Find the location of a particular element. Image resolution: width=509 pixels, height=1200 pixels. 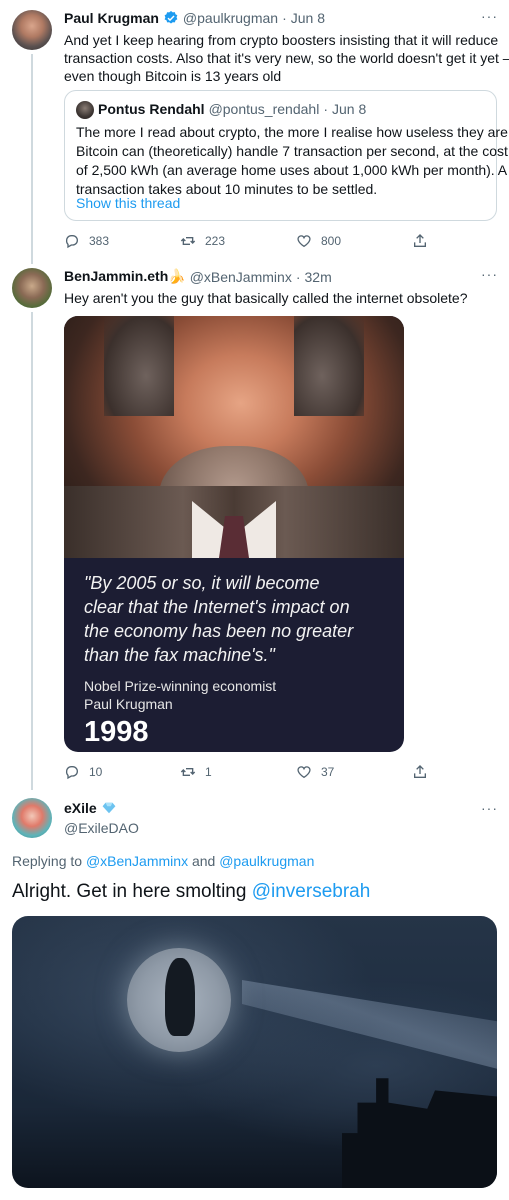

author-handle: @ExileDAO is located at coordinates (101, 828).